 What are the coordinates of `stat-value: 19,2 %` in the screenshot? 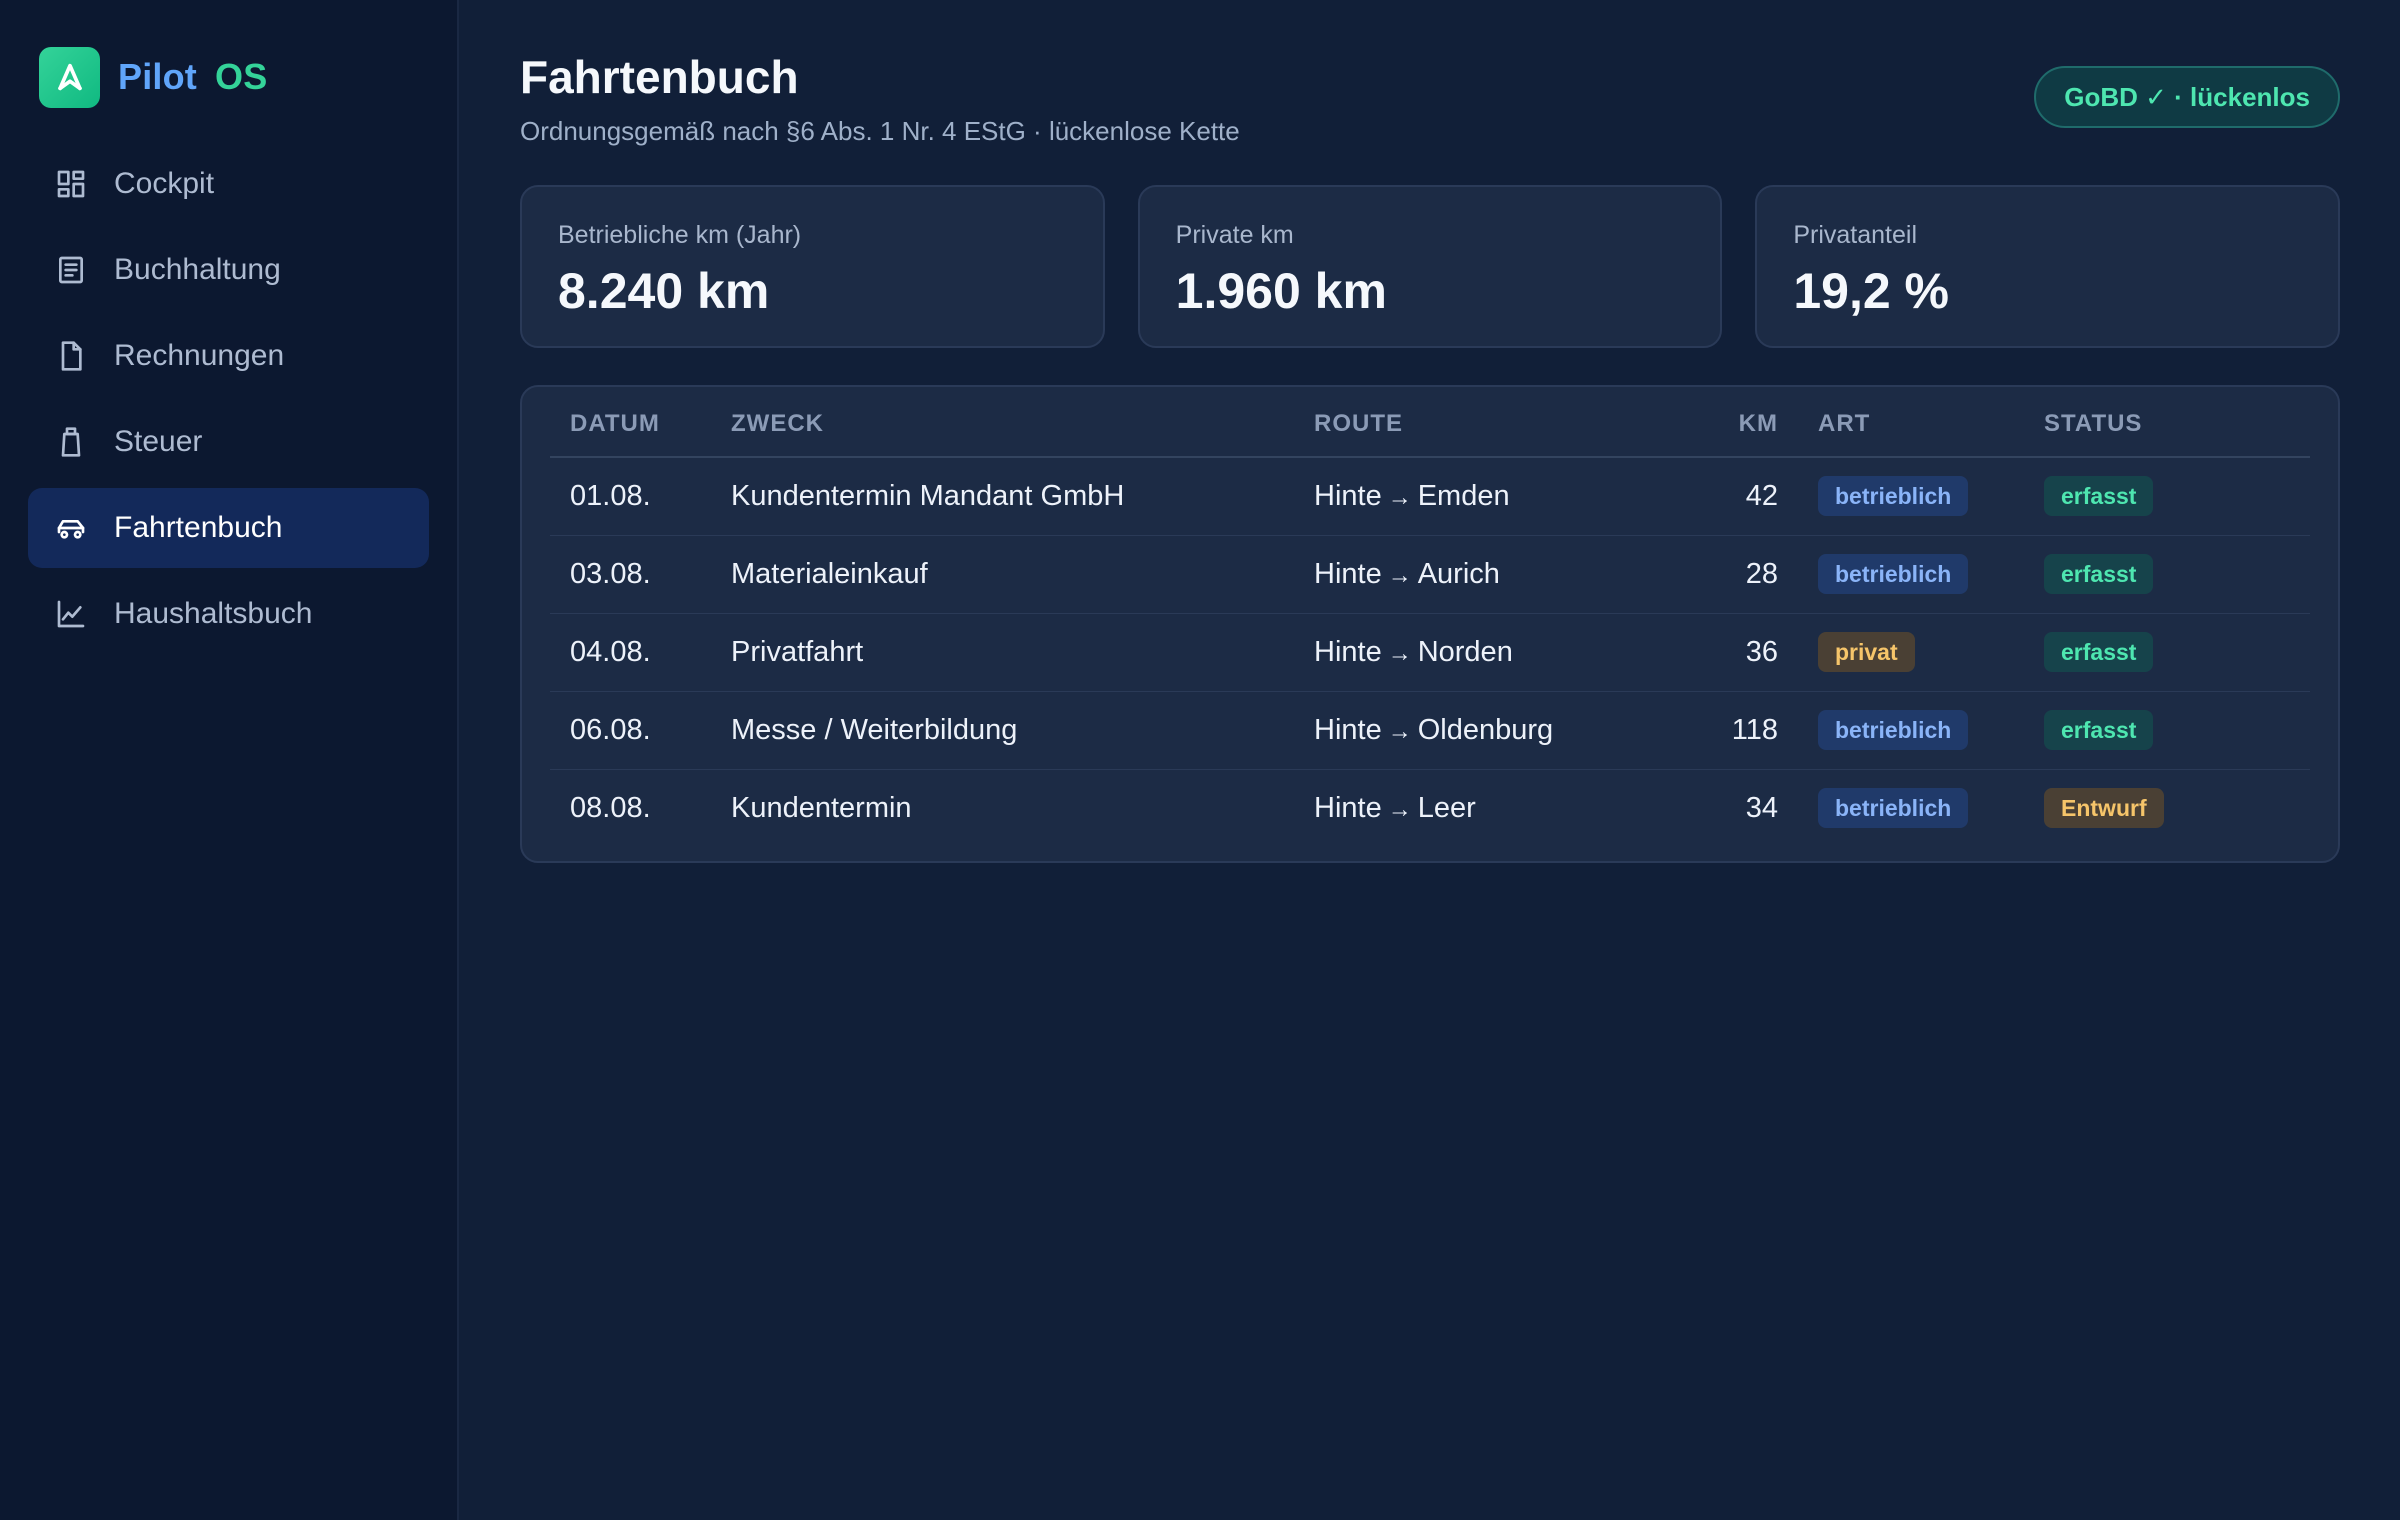 It's located at (1871, 291).